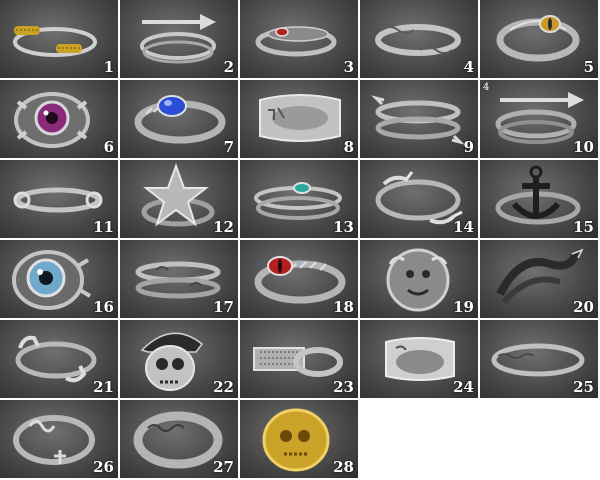 This screenshot has width=600, height=480. What do you see at coordinates (343, 387) in the screenshot?
I see `item-number: 23` at bounding box center [343, 387].